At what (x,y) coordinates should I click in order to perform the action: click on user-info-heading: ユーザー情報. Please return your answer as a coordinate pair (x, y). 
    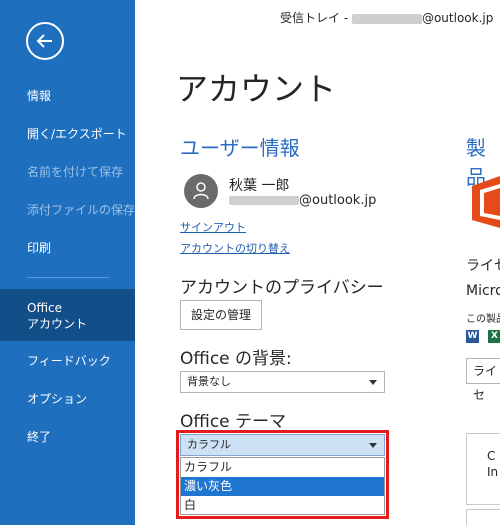
    Looking at the image, I should click on (240, 148).